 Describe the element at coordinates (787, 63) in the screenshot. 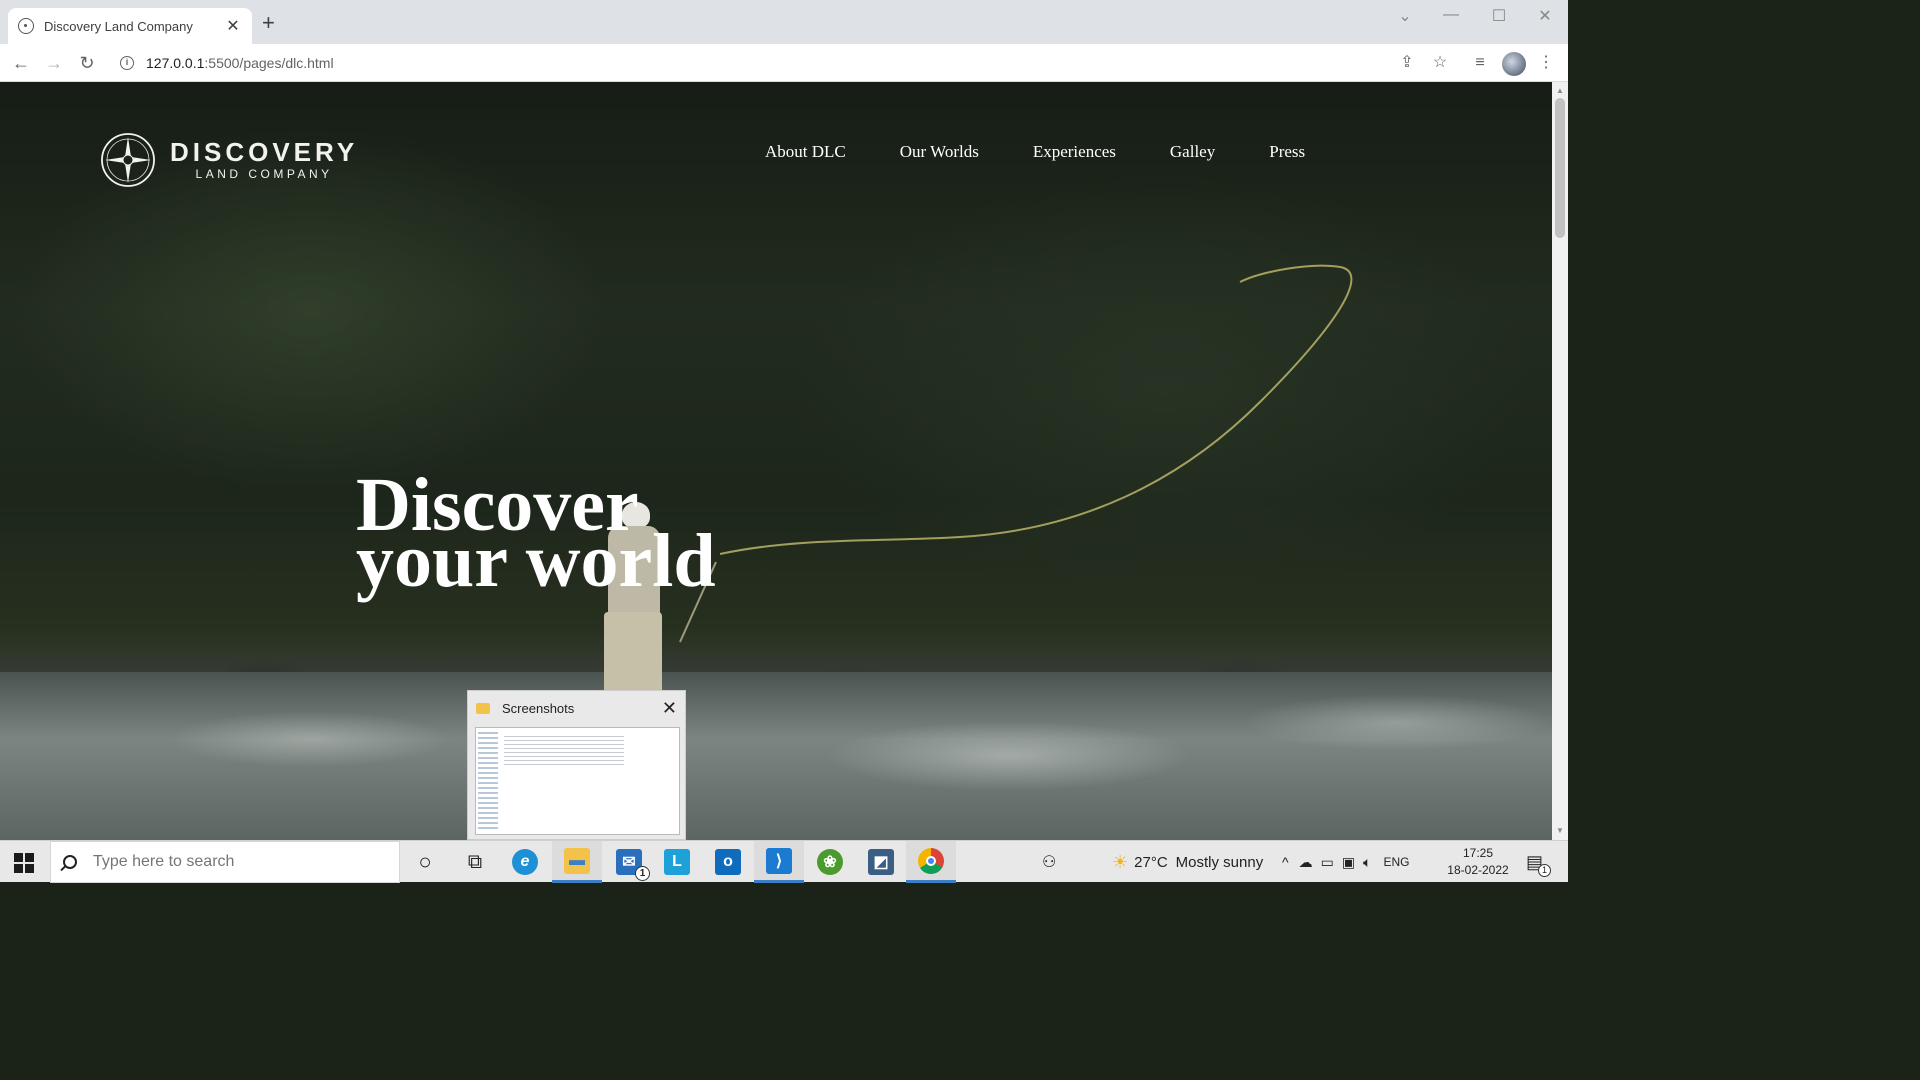

I see `address-bar: i 127.0.0.1:5500/pages/dlc.html` at that location.